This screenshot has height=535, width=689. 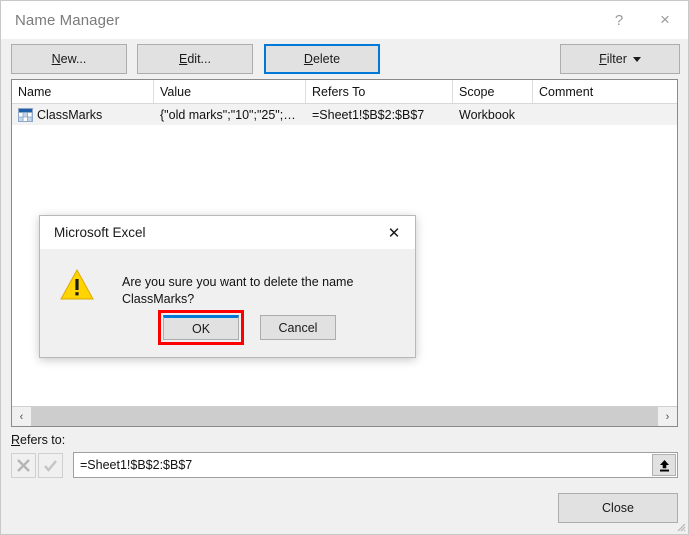 I want to click on filter-button-label: Filter, so click(x=613, y=59).